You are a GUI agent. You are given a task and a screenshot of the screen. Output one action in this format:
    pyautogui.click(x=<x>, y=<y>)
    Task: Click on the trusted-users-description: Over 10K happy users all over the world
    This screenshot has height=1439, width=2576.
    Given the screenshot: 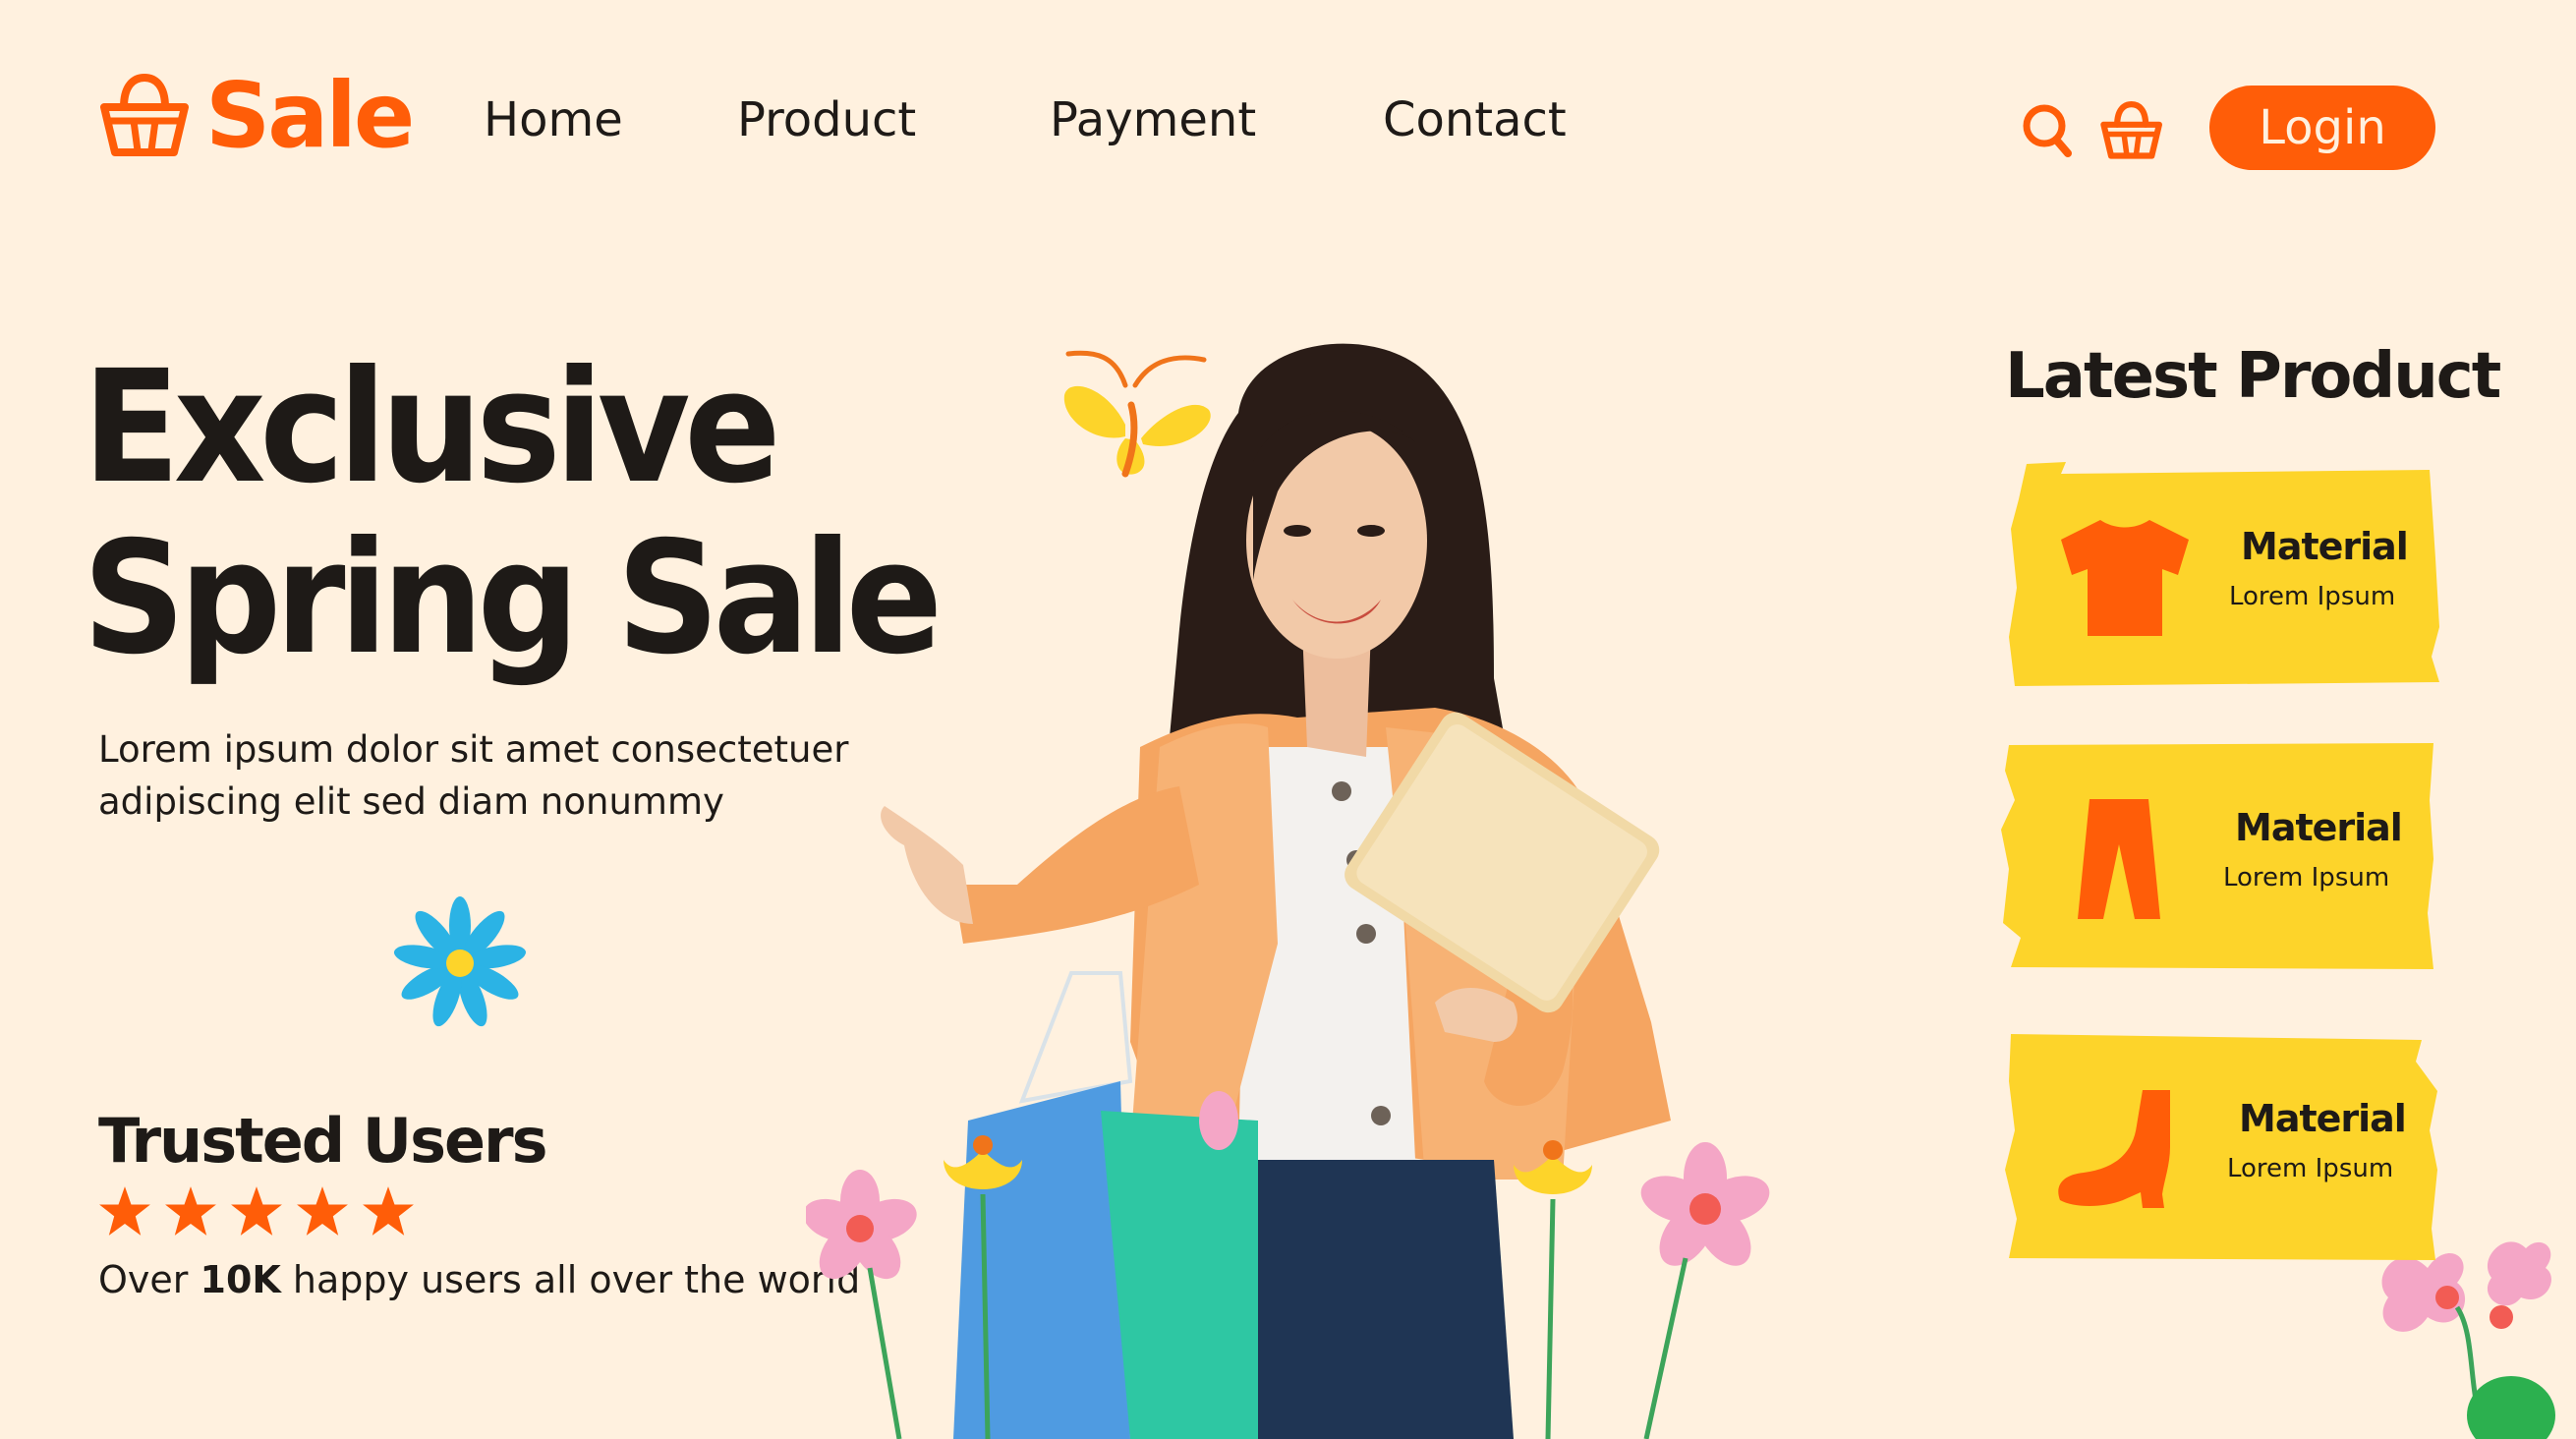 What is the action you would take?
    pyautogui.click(x=479, y=1279)
    